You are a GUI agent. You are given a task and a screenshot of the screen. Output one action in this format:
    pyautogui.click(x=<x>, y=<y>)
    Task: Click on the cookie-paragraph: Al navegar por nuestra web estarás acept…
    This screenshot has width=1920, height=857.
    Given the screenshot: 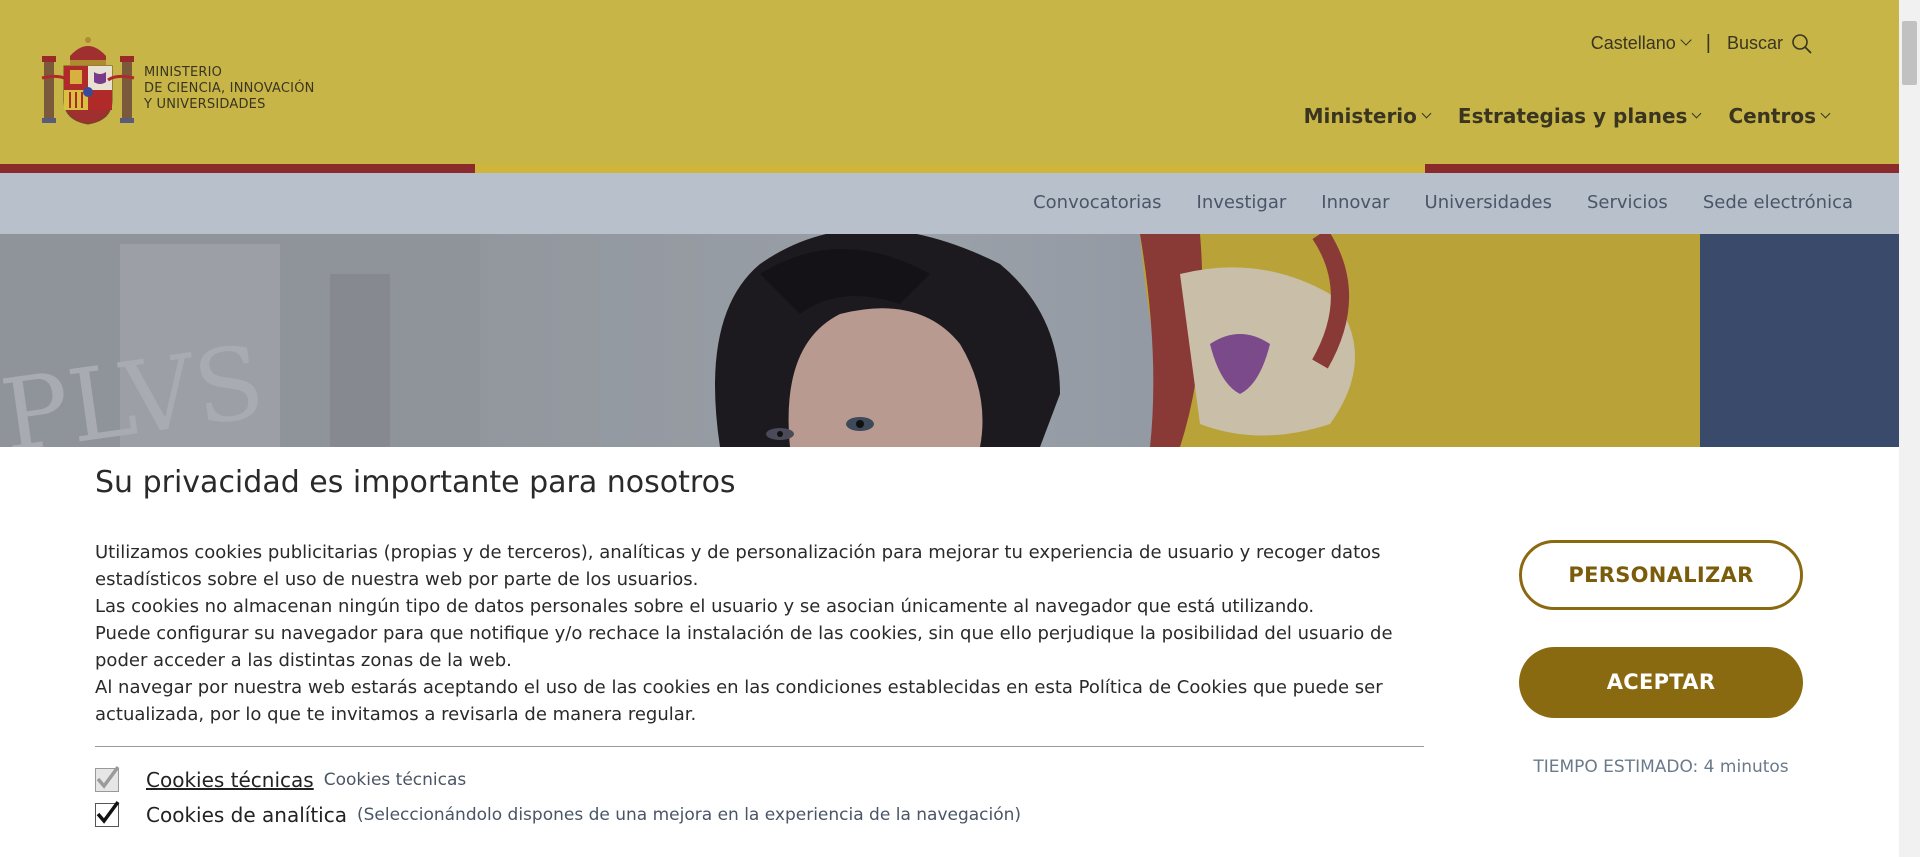 What is the action you would take?
    pyautogui.click(x=739, y=701)
    